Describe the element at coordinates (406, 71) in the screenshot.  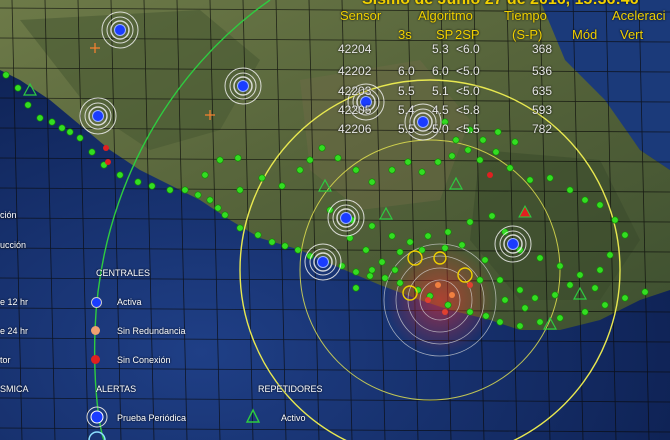
I see `table-cell-s3: 6.0` at that location.